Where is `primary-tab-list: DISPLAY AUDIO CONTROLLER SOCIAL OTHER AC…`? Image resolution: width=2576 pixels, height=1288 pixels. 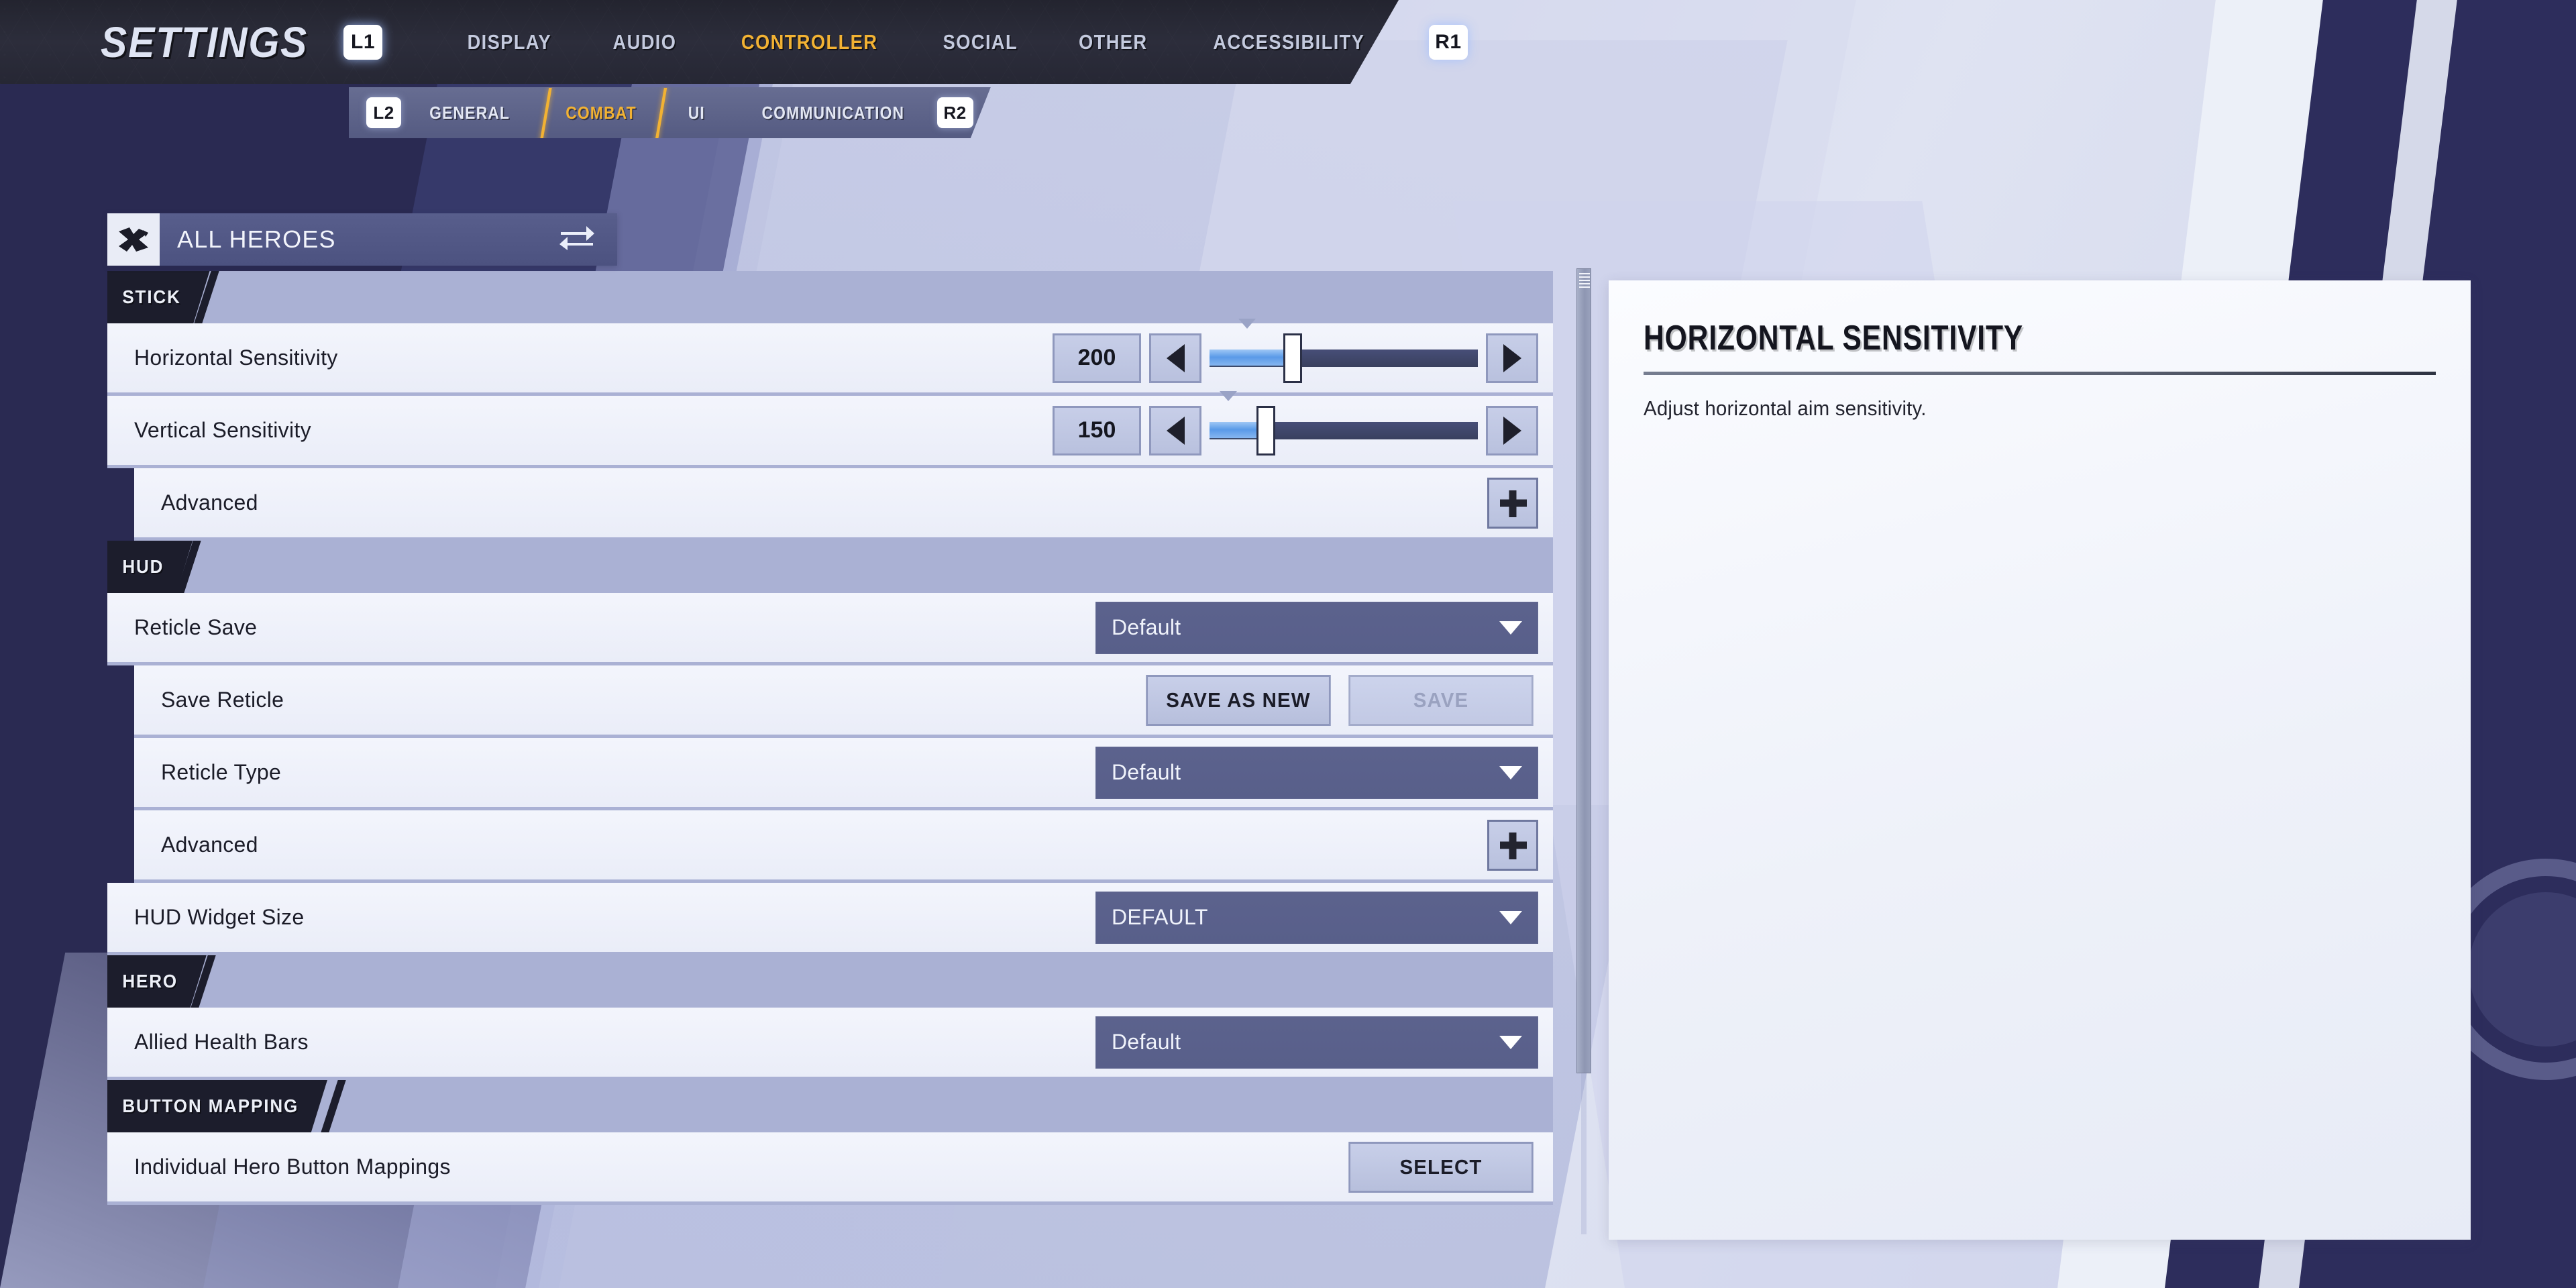 primary-tab-list: DISPLAY AUDIO CONTROLLER SOCIAL OTHER AC… is located at coordinates (918, 42).